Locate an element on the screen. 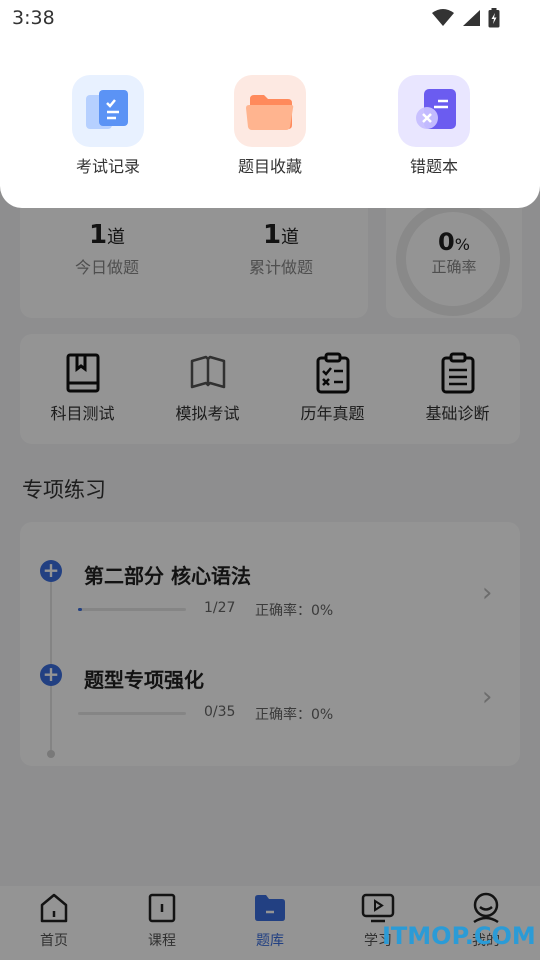 This screenshot has height=960, width=540. wrong-book-label: 错题本 is located at coordinates (433, 166).